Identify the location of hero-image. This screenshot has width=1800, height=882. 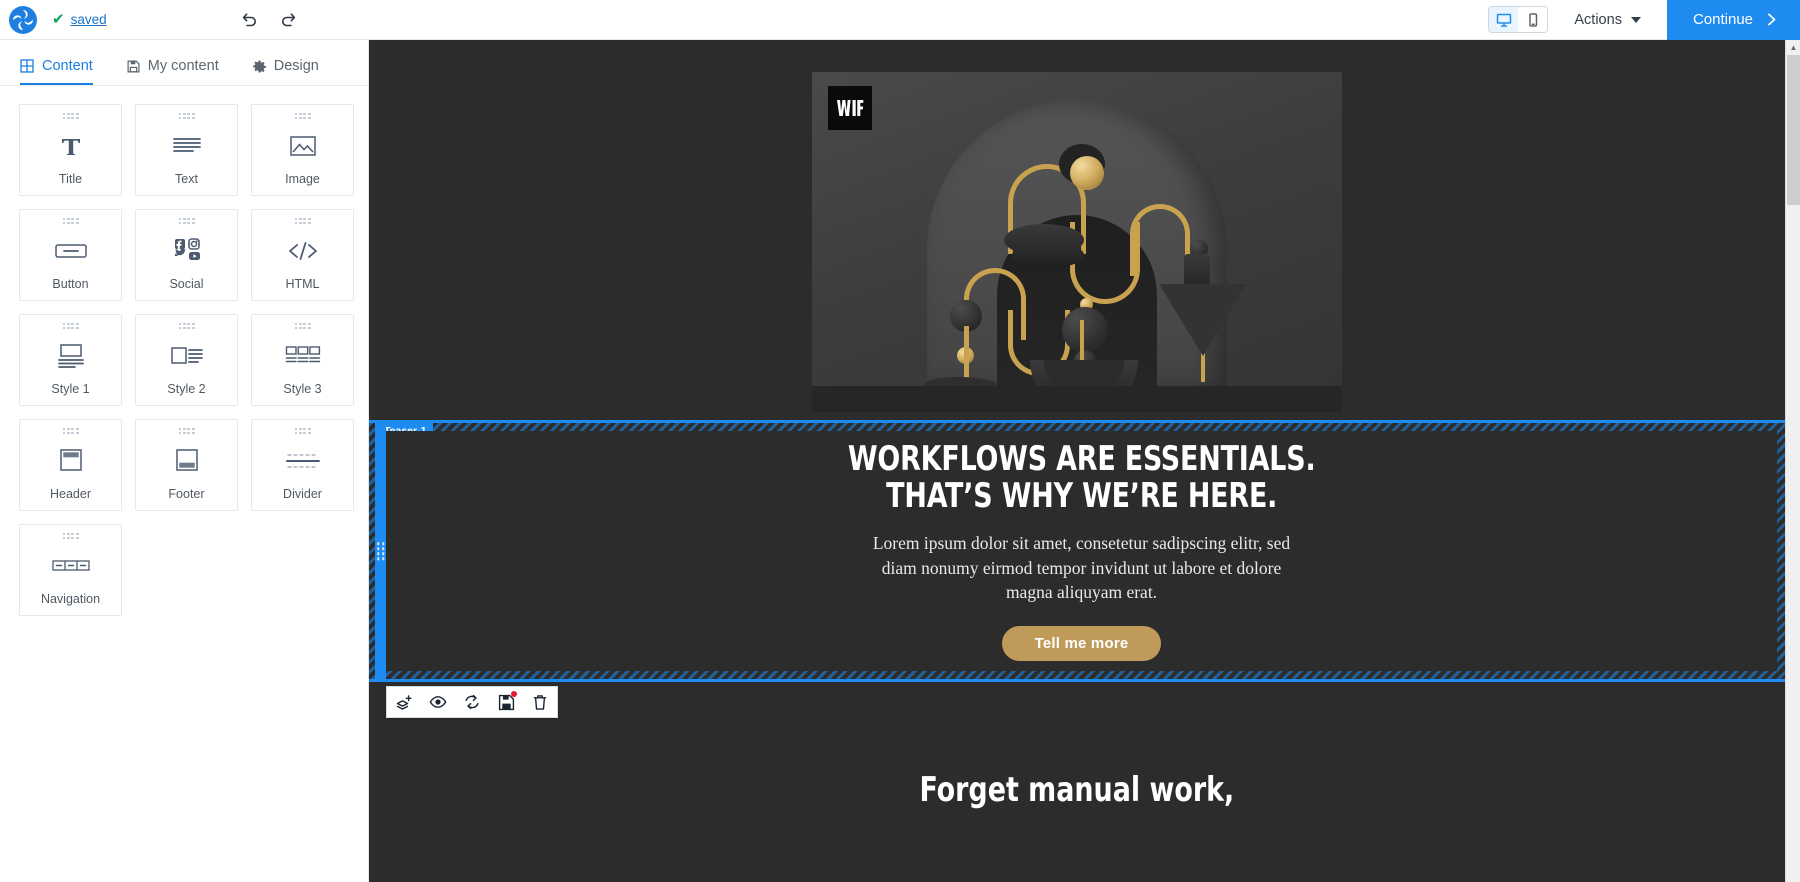
(1077, 242).